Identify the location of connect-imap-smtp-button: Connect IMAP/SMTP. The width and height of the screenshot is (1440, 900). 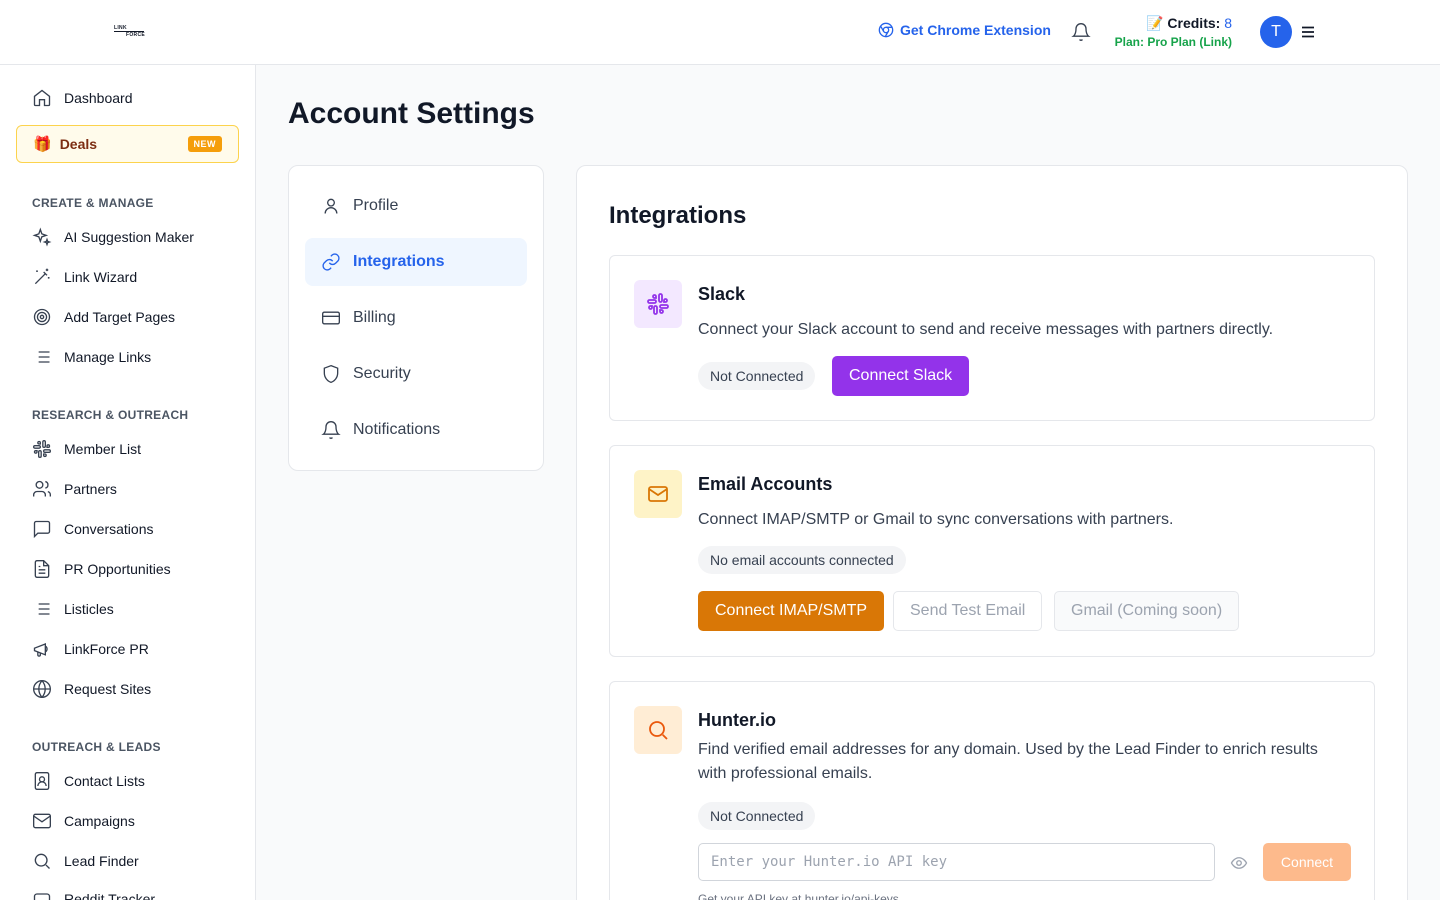
(791, 611).